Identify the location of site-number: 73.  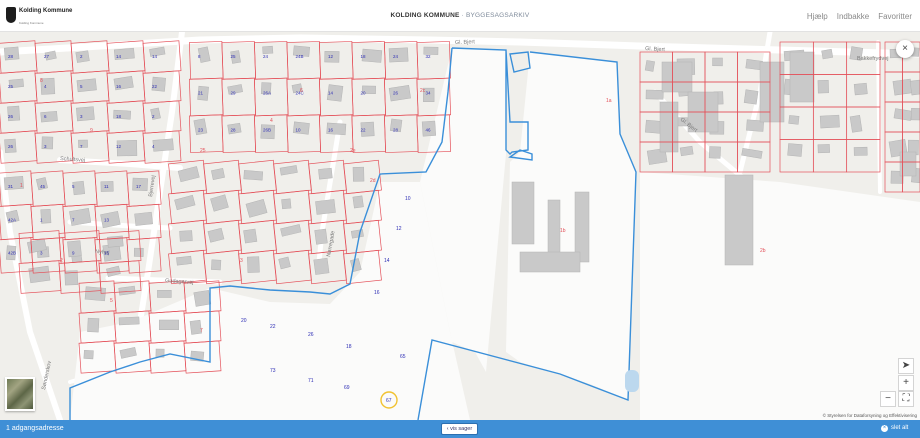
(273, 371).